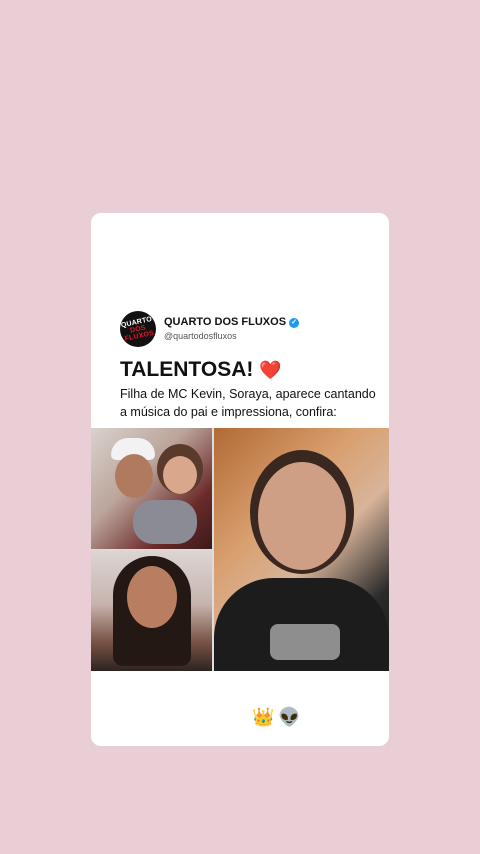  Describe the element at coordinates (151, 610) in the screenshot. I see `photo-girl-portrait` at that location.